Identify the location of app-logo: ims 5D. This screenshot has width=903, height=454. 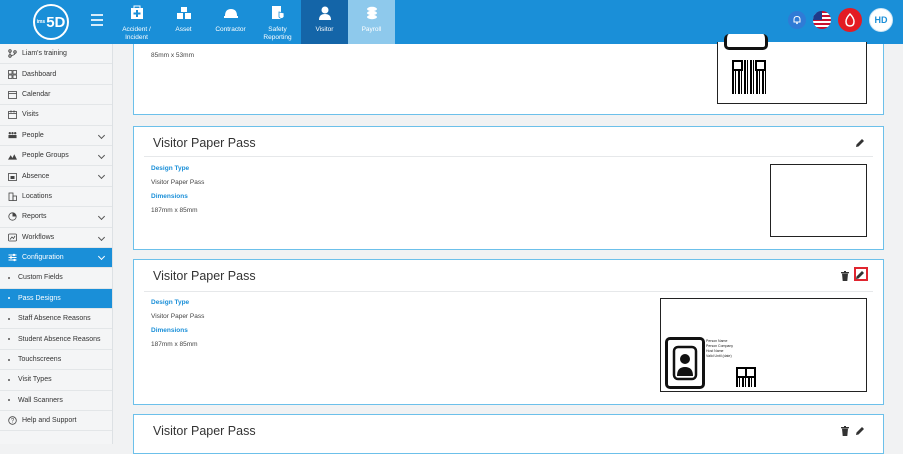
(51, 22).